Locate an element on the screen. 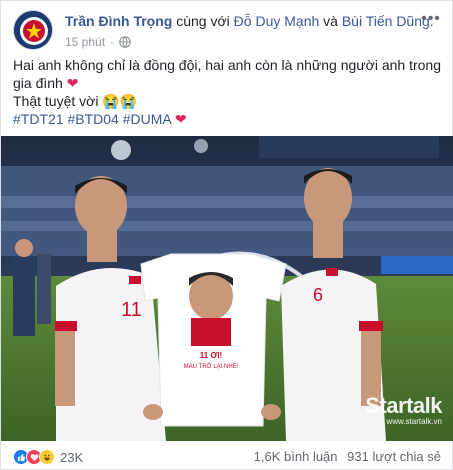  startalk-watermark: Startalk www.startalk.vn is located at coordinates (403, 411).